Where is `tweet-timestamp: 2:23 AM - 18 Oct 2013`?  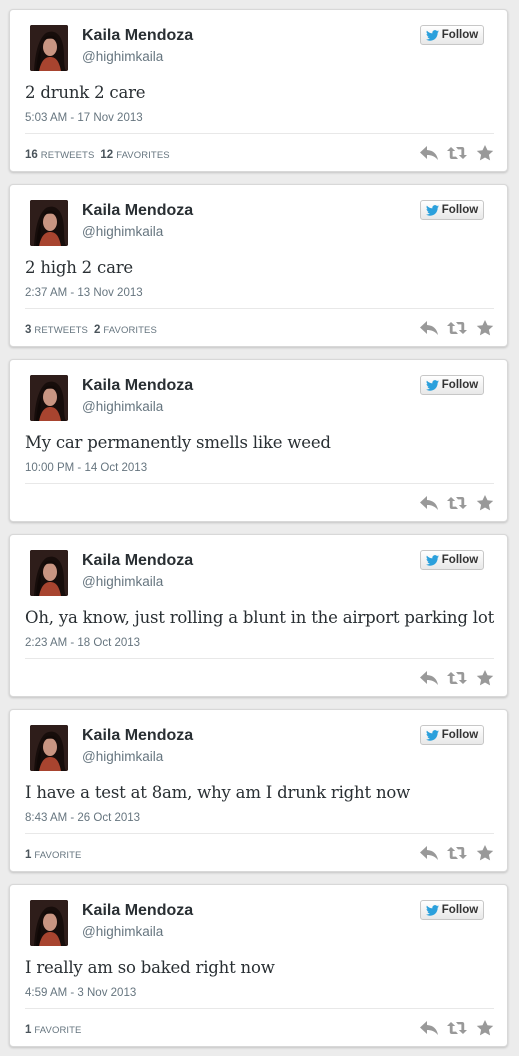
tweet-timestamp: 2:23 AM - 18 Oct 2013 is located at coordinates (82, 643).